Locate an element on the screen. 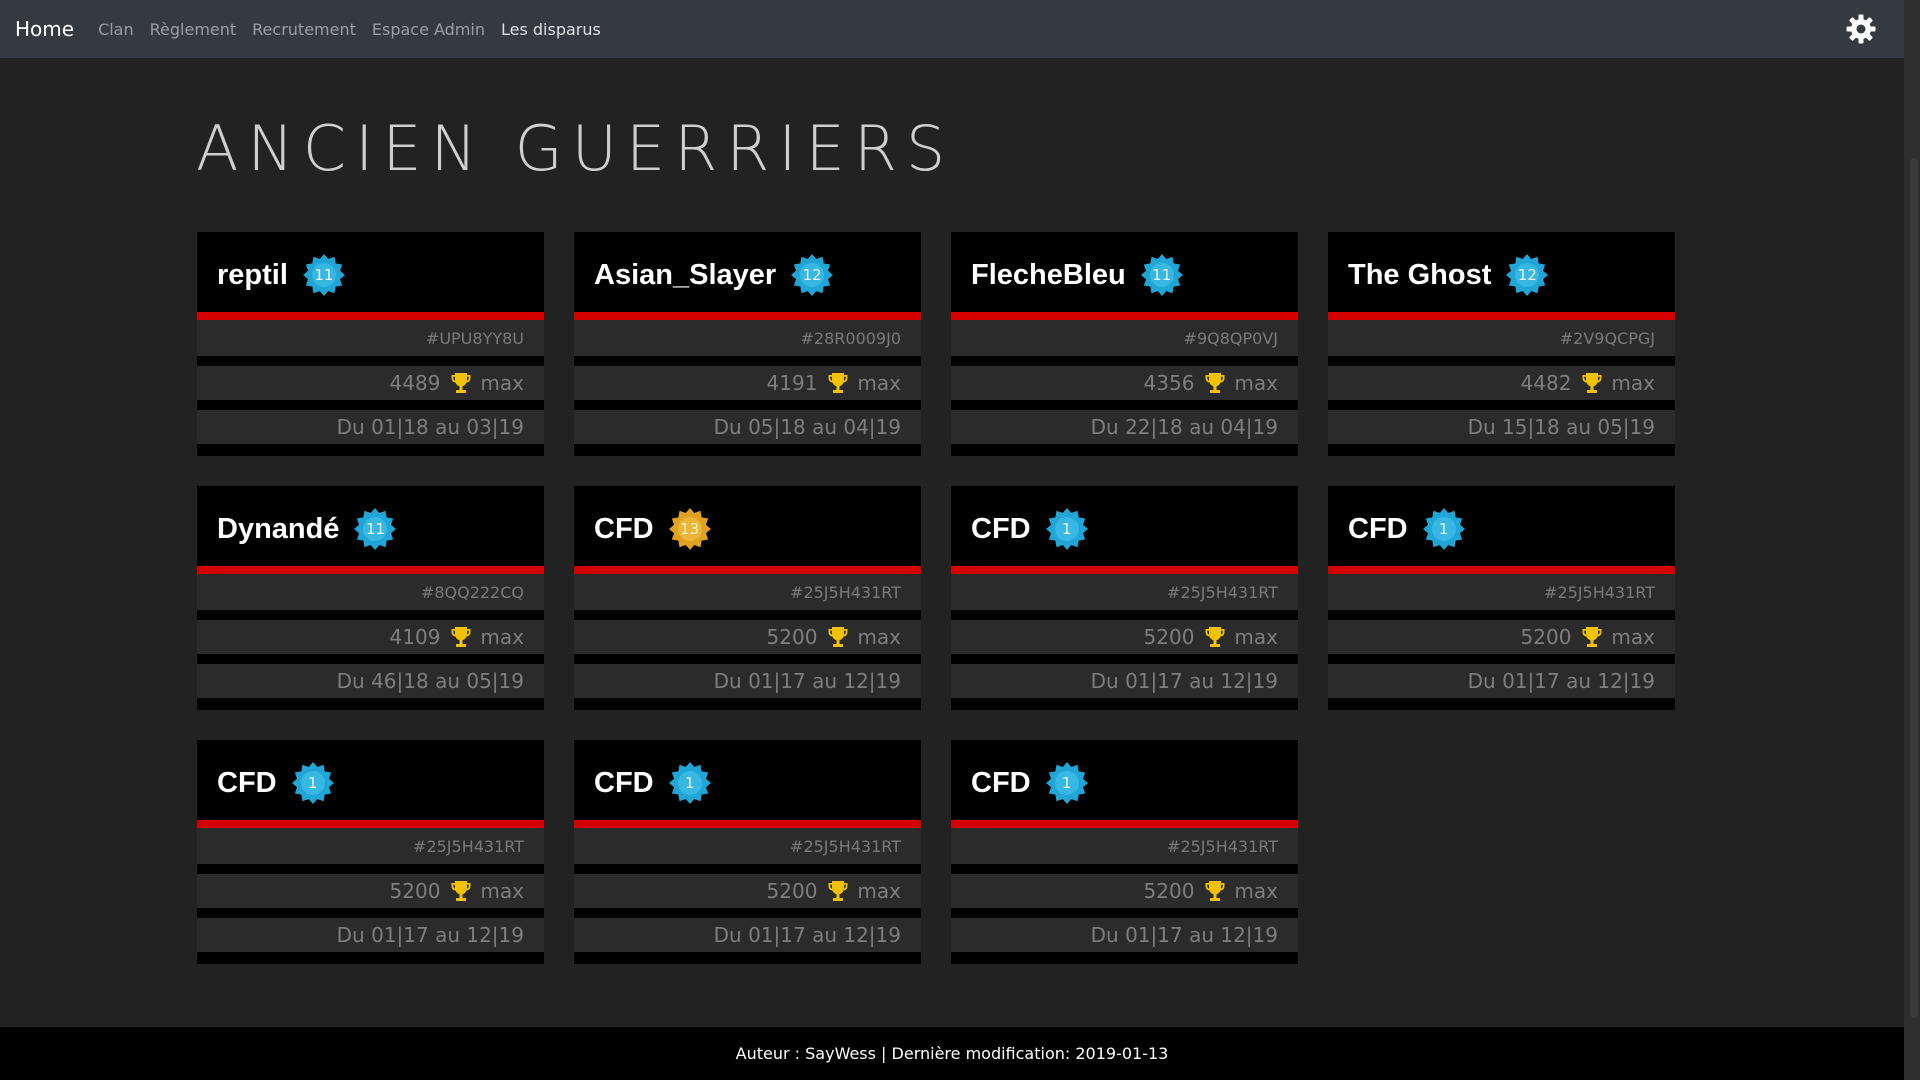 This screenshot has width=1920, height=1080. player-tag: #2V9QCPGJ is located at coordinates (1607, 338).